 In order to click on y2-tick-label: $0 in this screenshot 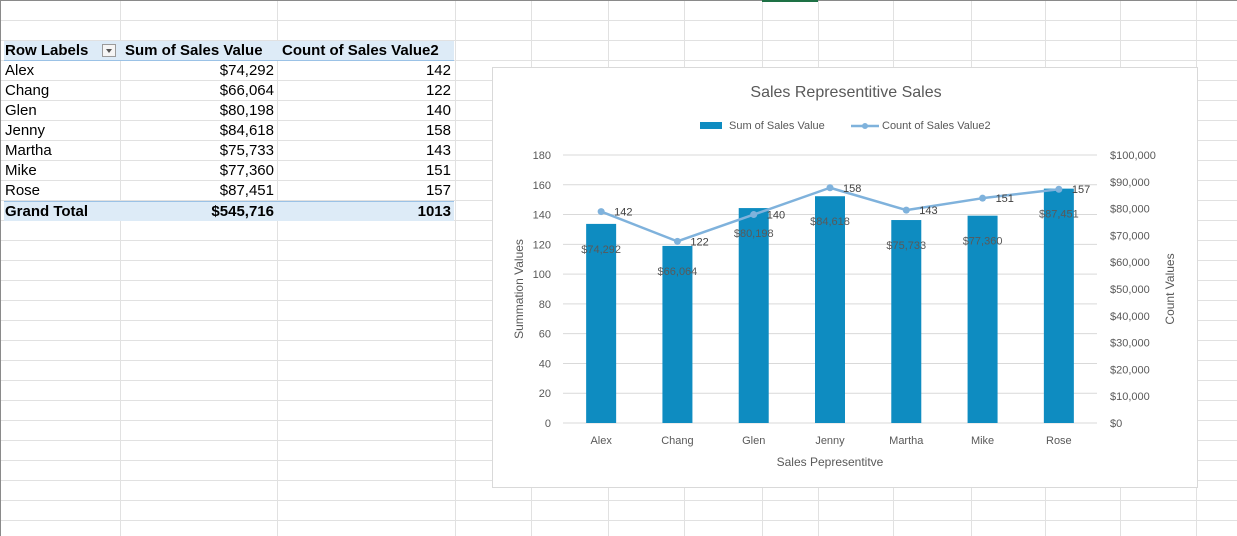, I will do `click(1116, 424)`.